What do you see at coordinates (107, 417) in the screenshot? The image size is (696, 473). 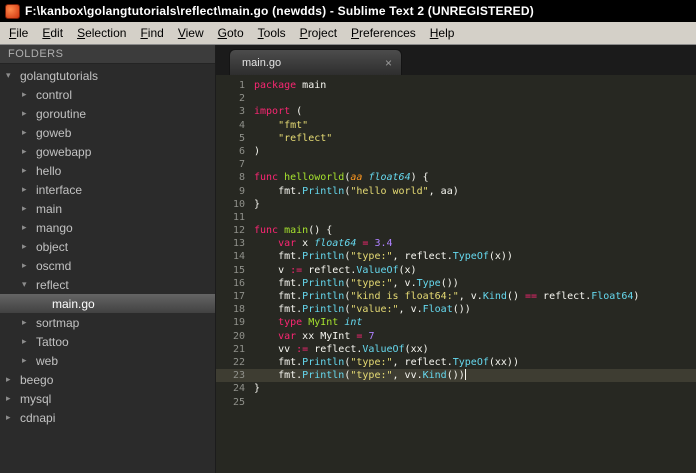 I see `tree-item-cdnapi: ▸ cdnapi` at bounding box center [107, 417].